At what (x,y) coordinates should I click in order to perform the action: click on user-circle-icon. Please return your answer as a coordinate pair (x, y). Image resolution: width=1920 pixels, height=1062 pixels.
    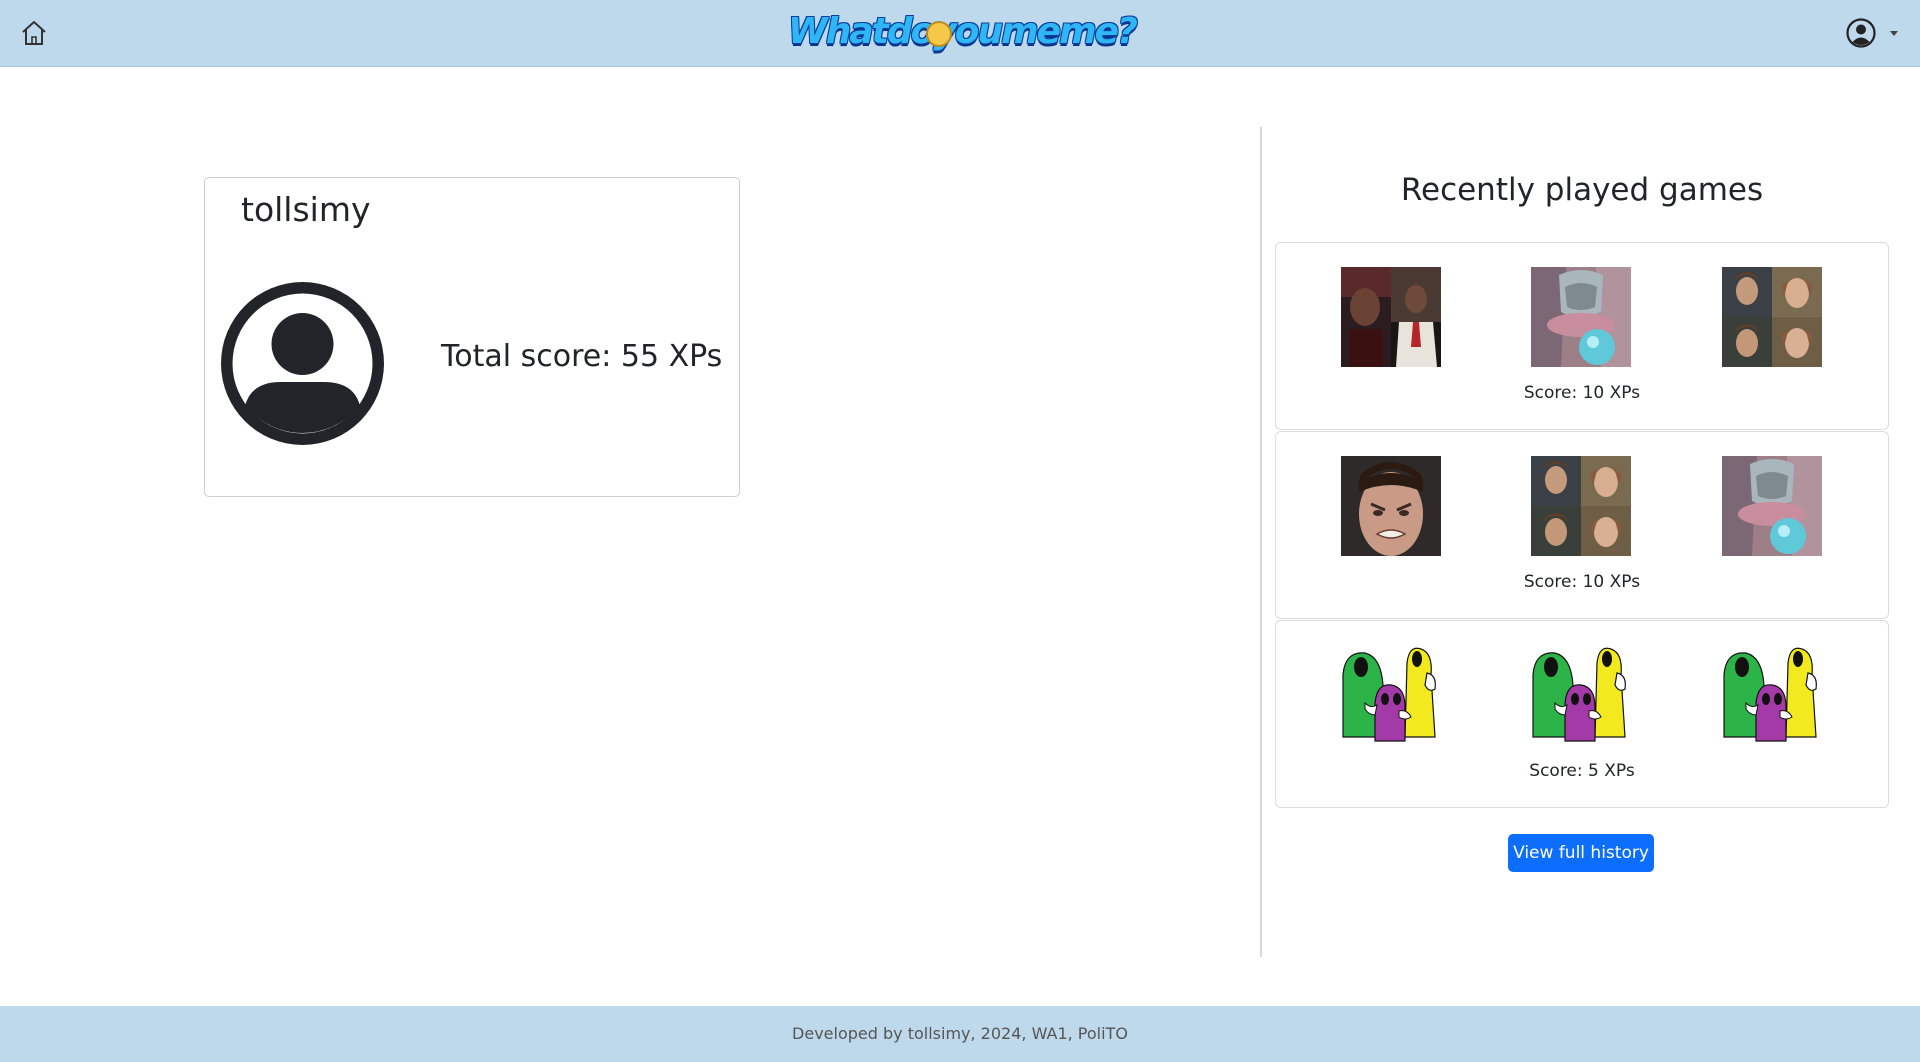
    Looking at the image, I should click on (1861, 33).